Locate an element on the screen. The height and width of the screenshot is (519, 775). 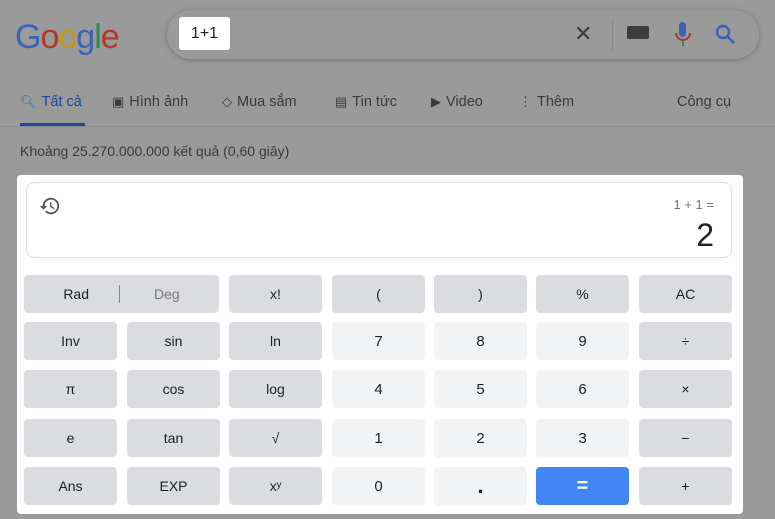
calculator-display: 1 + 1 = 2 is located at coordinates (379, 220).